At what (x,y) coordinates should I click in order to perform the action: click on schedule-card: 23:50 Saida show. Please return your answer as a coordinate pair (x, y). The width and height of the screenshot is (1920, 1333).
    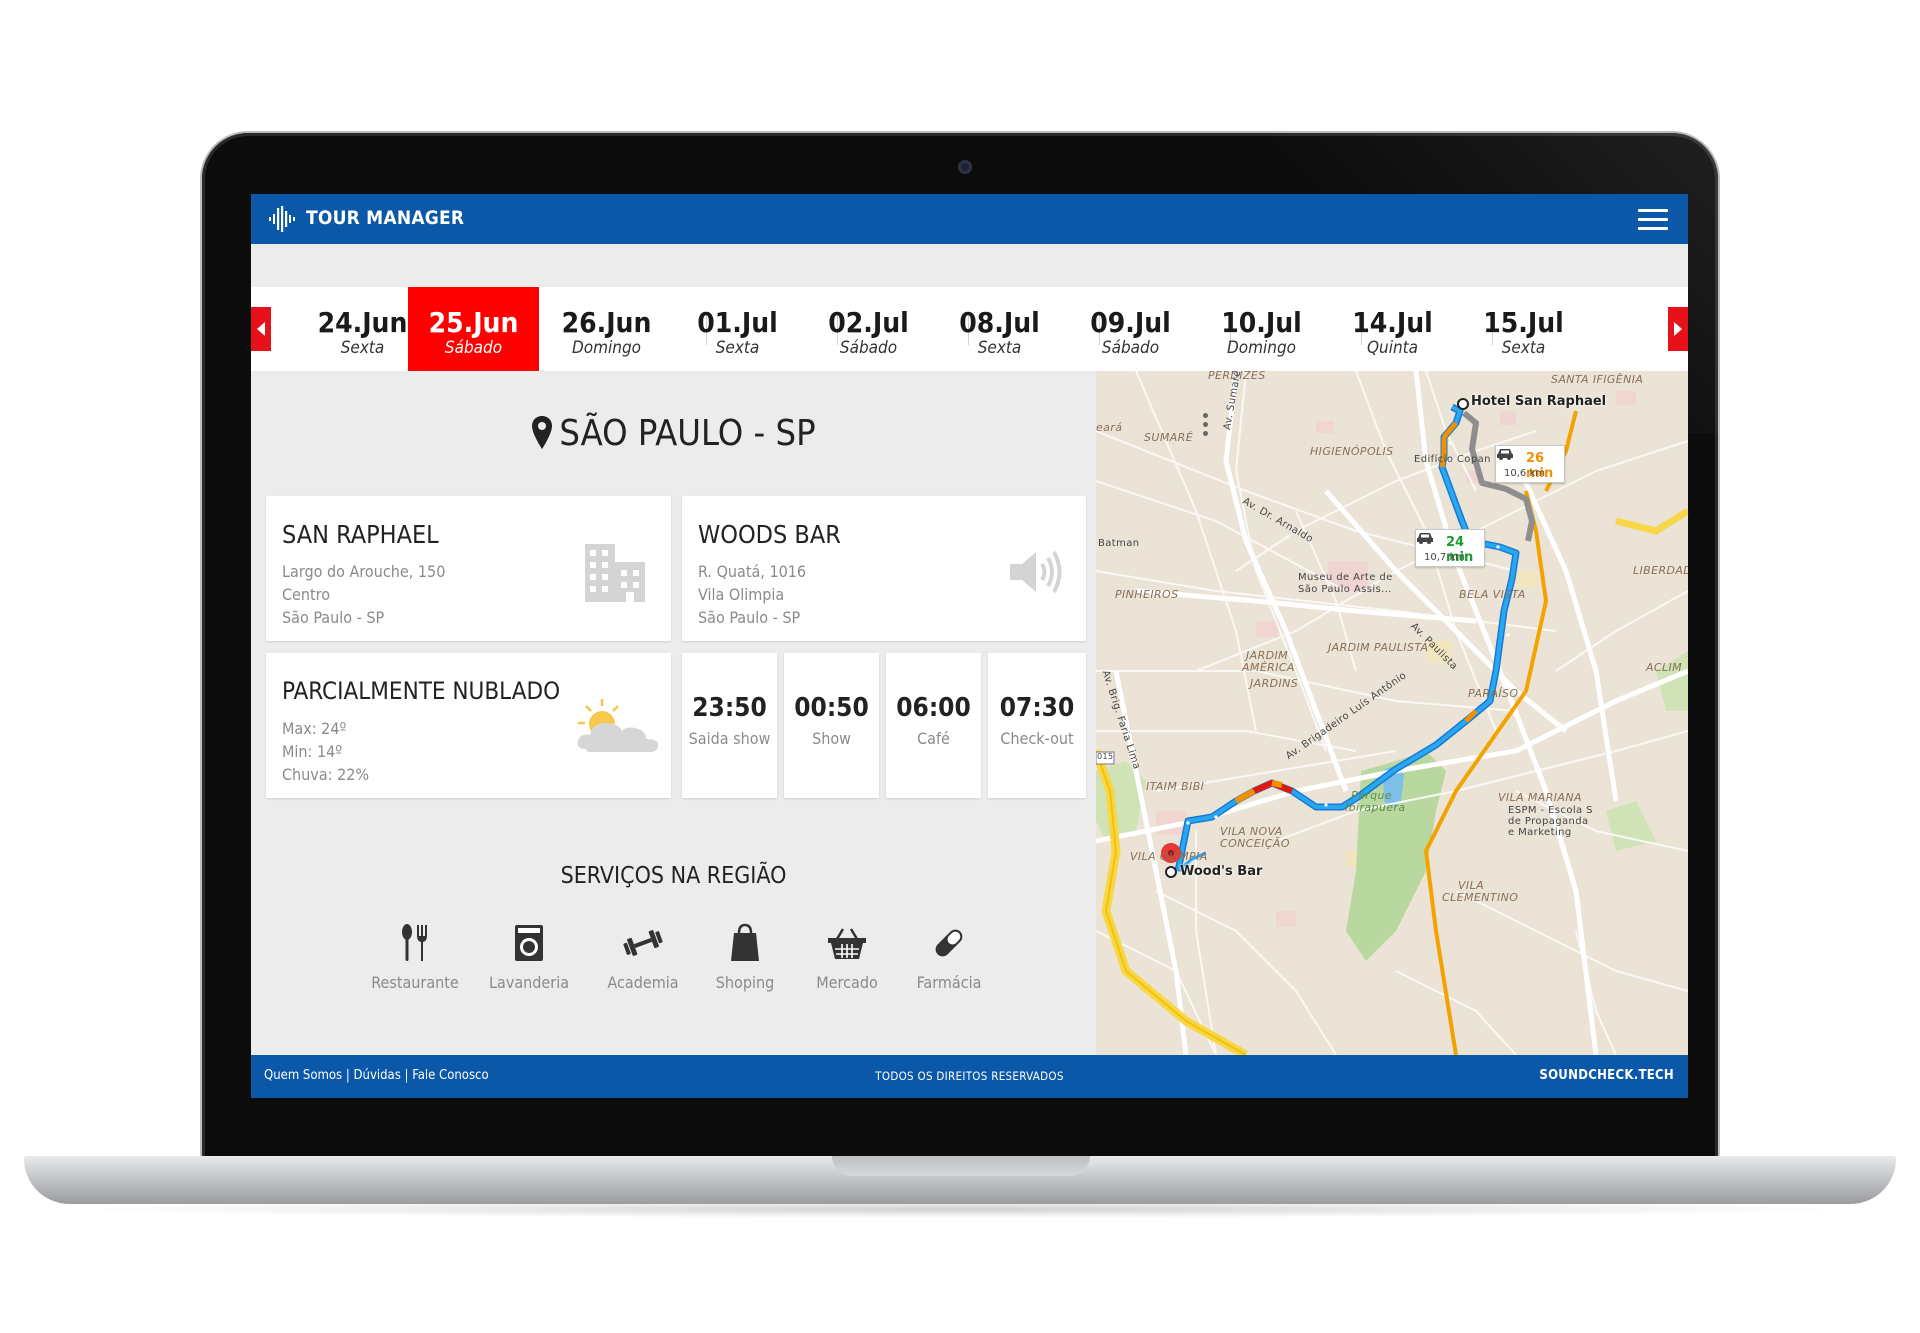
    Looking at the image, I should click on (729, 725).